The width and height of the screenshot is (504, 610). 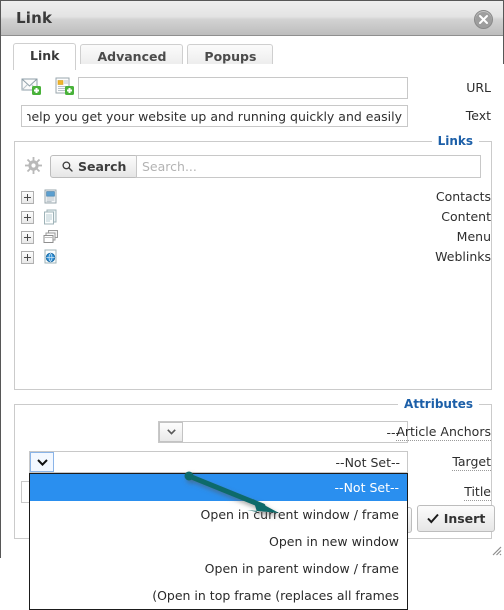 I want to click on dropdown-option: Open in new window, so click(x=218, y=541).